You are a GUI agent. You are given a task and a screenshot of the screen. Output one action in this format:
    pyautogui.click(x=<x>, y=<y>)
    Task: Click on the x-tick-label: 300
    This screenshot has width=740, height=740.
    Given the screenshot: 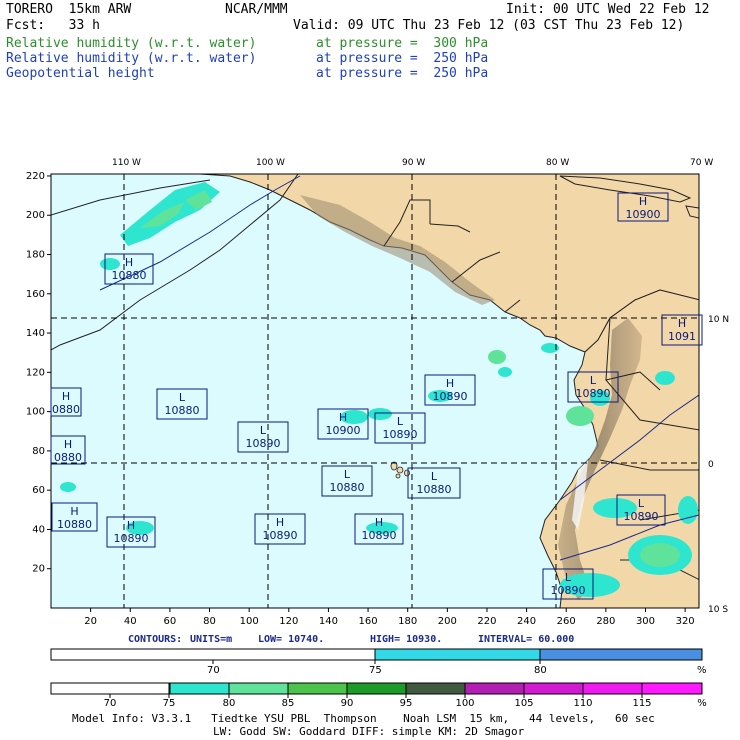 What is the action you would take?
    pyautogui.click(x=645, y=621)
    